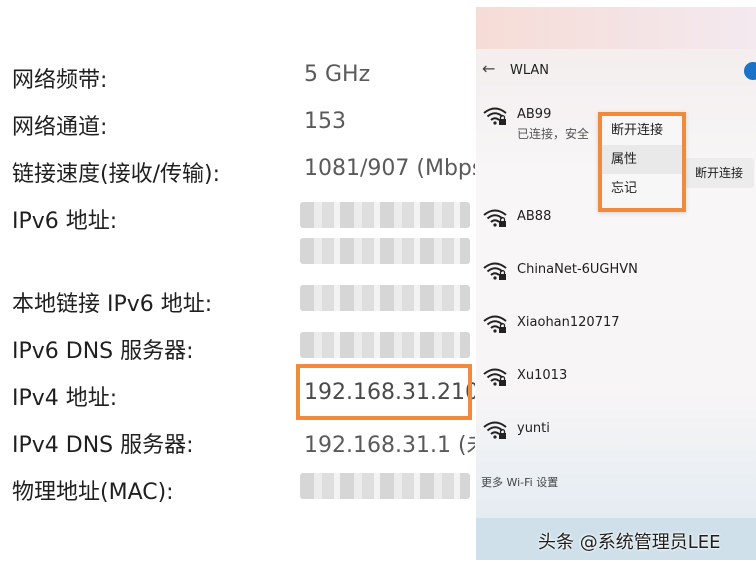 The height and width of the screenshot is (567, 756). Describe the element at coordinates (533, 428) in the screenshot. I see `network-name: yunti` at that location.